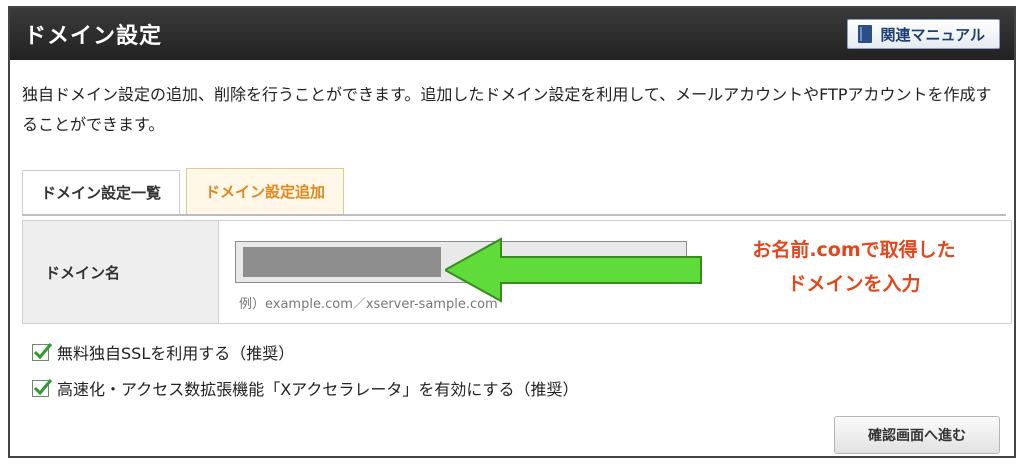  Describe the element at coordinates (183, 191) in the screenshot. I see `tab-bar: ドメイン設定一覧 ドメイン設定追加` at that location.